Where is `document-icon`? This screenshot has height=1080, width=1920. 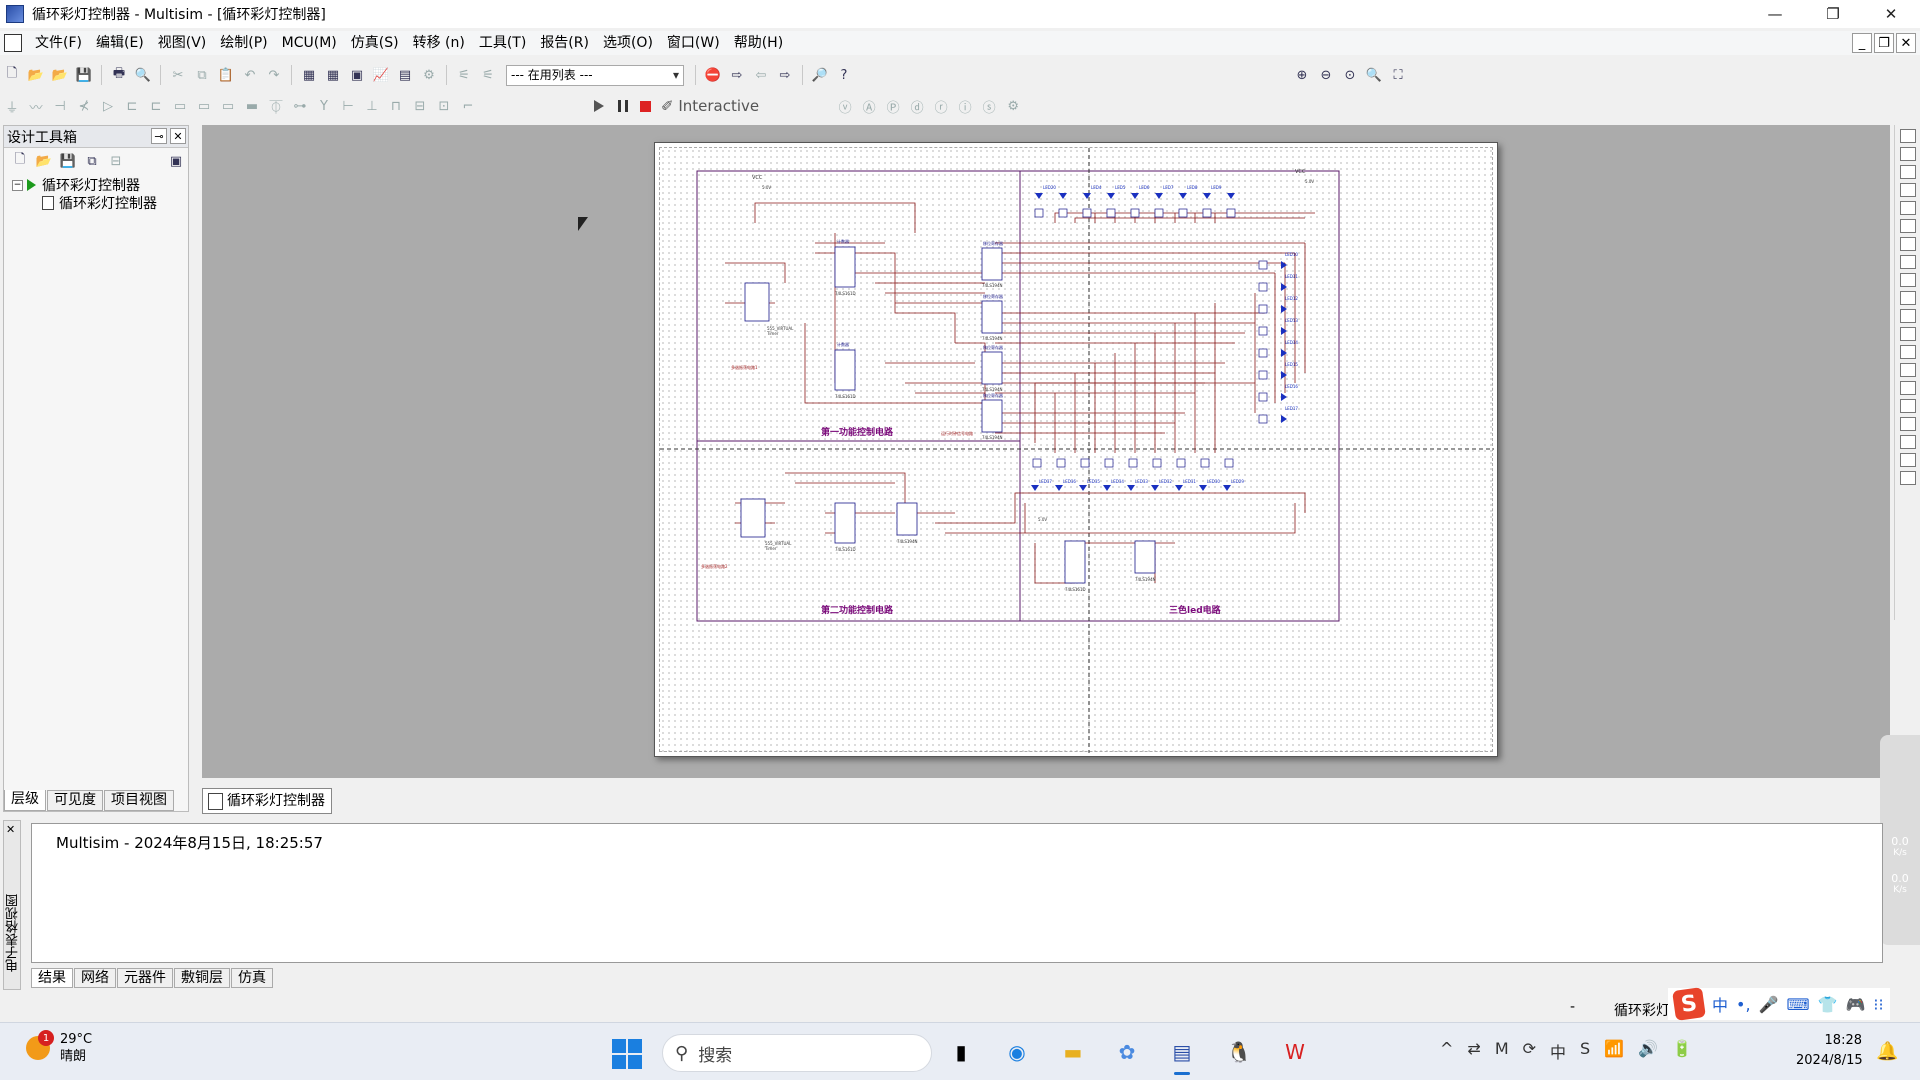 document-icon is located at coordinates (13, 43).